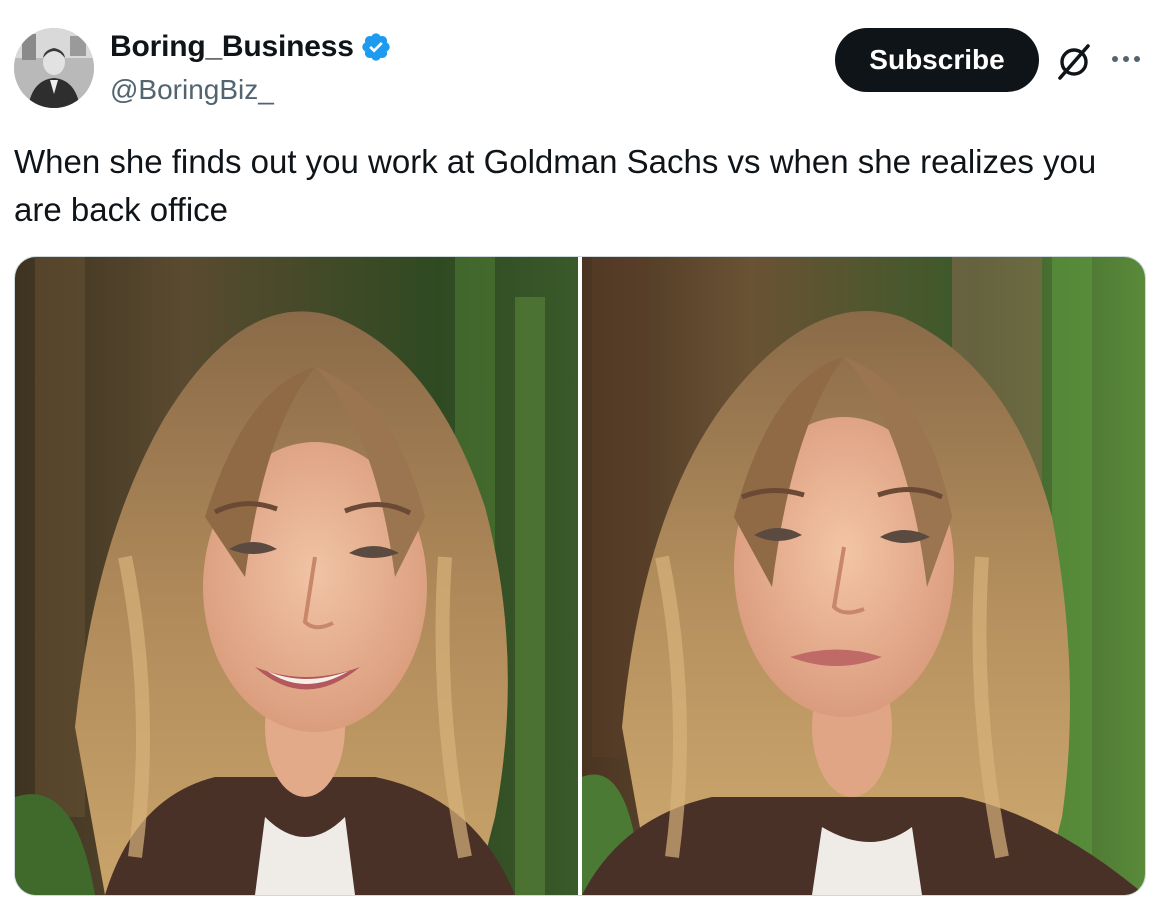 The width and height of the screenshot is (1170, 918). Describe the element at coordinates (1074, 62) in the screenshot. I see `grok-icon` at that location.